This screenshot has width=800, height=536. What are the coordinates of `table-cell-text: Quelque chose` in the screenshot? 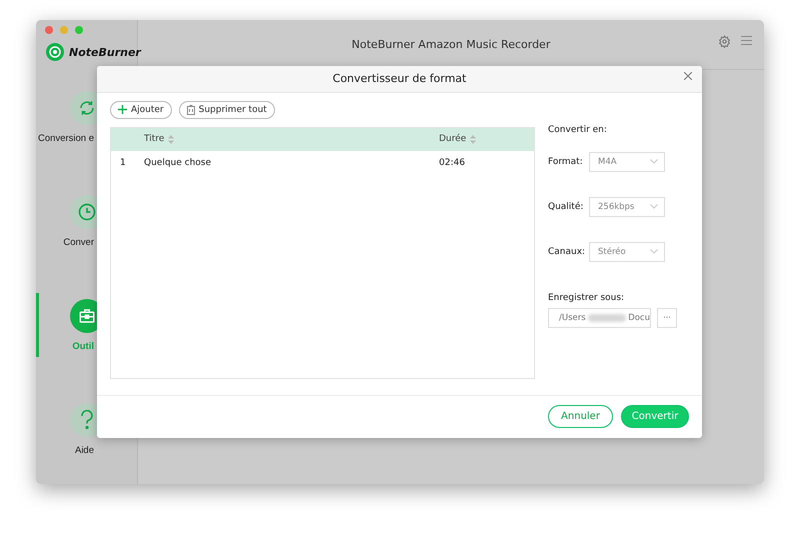 It's located at (178, 163).